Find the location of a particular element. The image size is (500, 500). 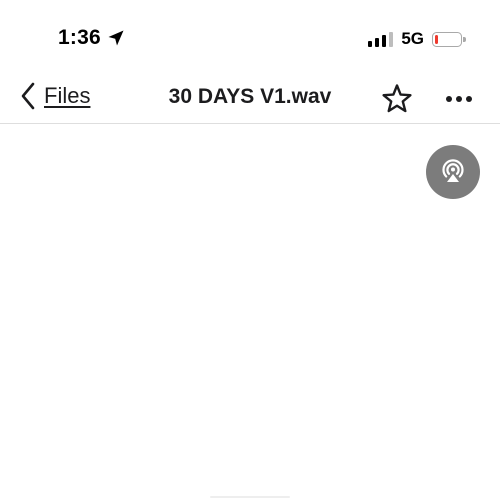

network-type: 5G is located at coordinates (412, 38).